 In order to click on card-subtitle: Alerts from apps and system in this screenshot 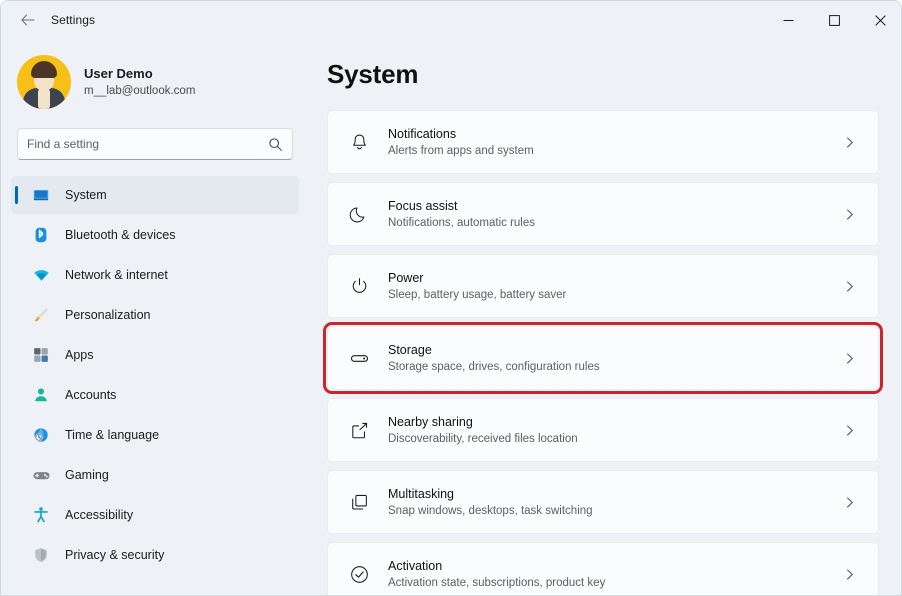, I will do `click(461, 150)`.